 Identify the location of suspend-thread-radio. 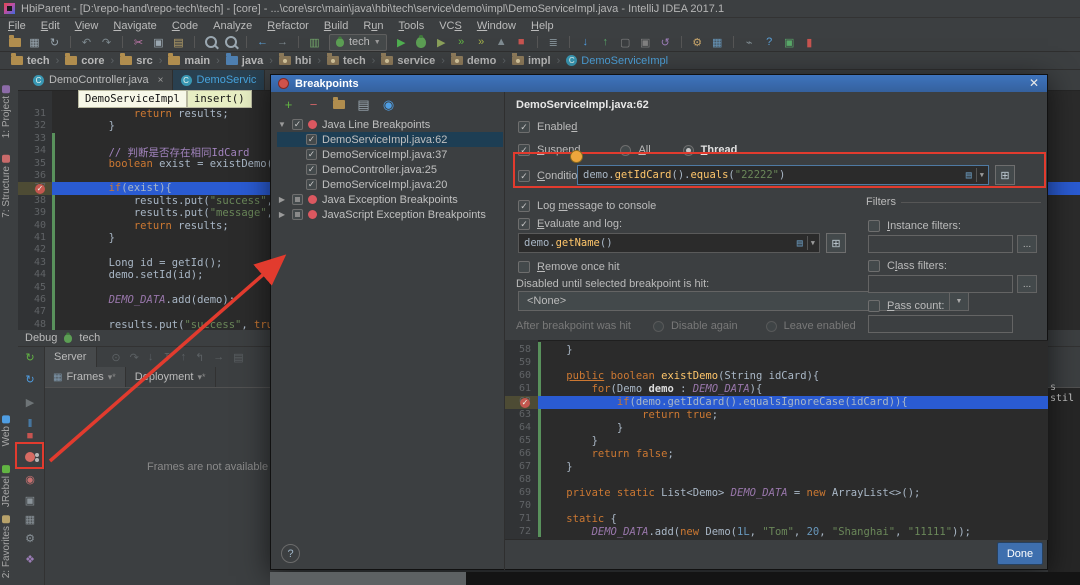
(688, 150).